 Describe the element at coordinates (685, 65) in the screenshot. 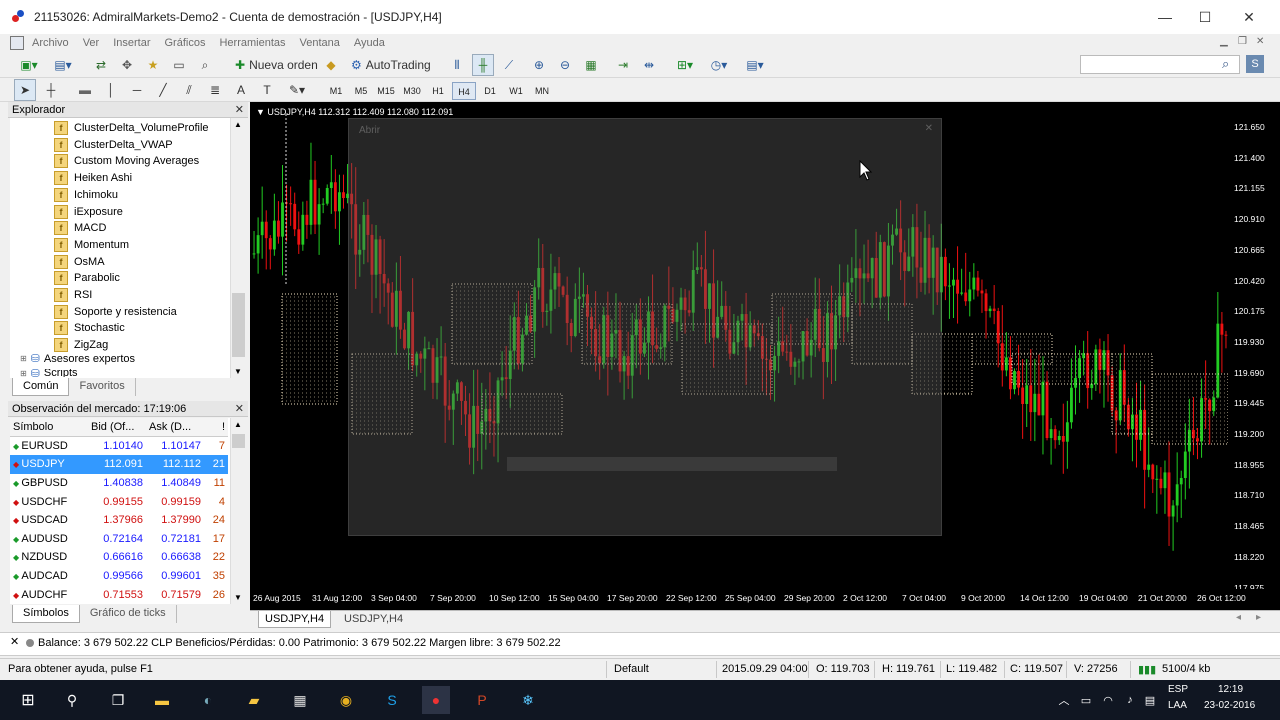

I see `indicators-icon: ⊞▾` at that location.